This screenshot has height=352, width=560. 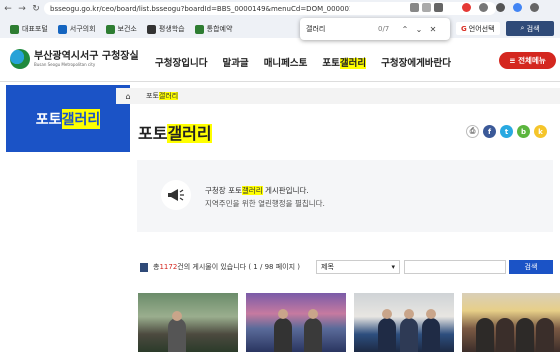 What do you see at coordinates (165, 29) in the screenshot?
I see `bookmark-item: 평생학습` at bounding box center [165, 29].